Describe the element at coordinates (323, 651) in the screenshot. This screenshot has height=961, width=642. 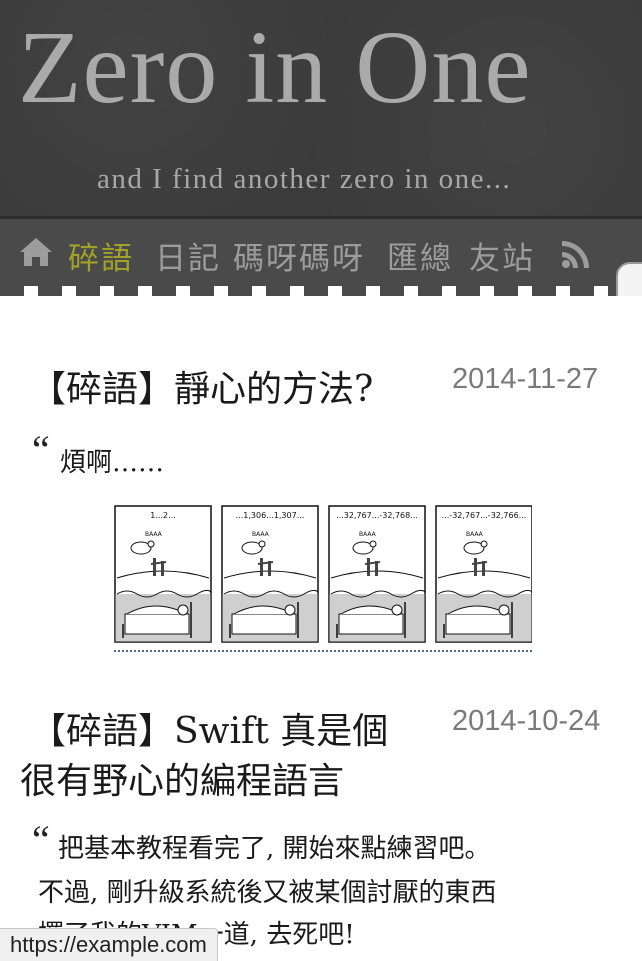
I see `comic-divider` at that location.